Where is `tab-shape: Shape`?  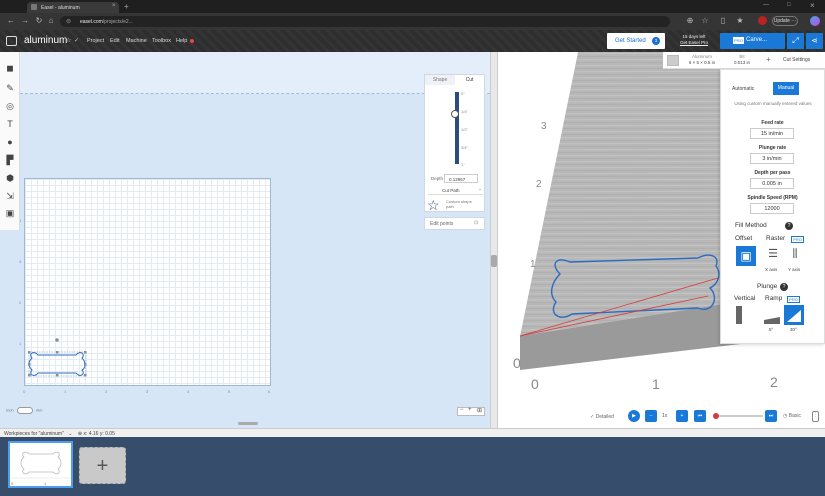
tab-shape: Shape is located at coordinates (440, 80).